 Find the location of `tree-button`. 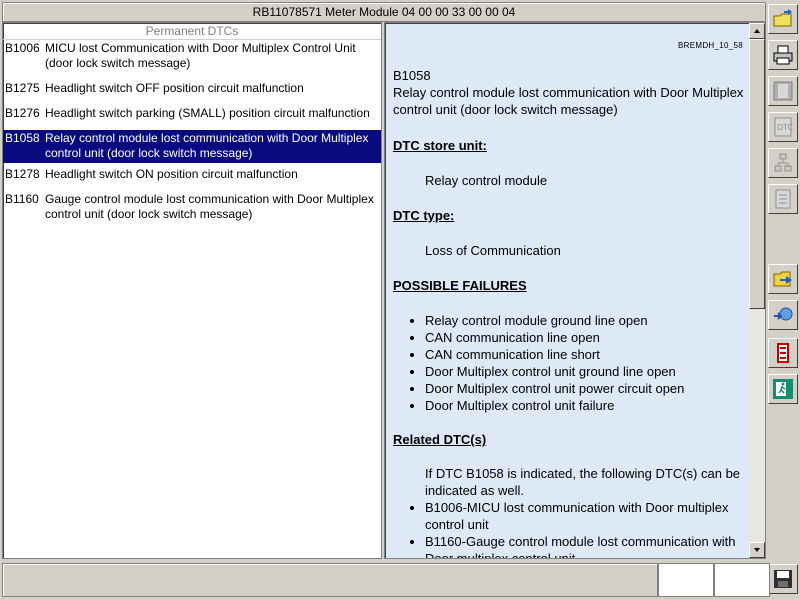

tree-button is located at coordinates (783, 163).